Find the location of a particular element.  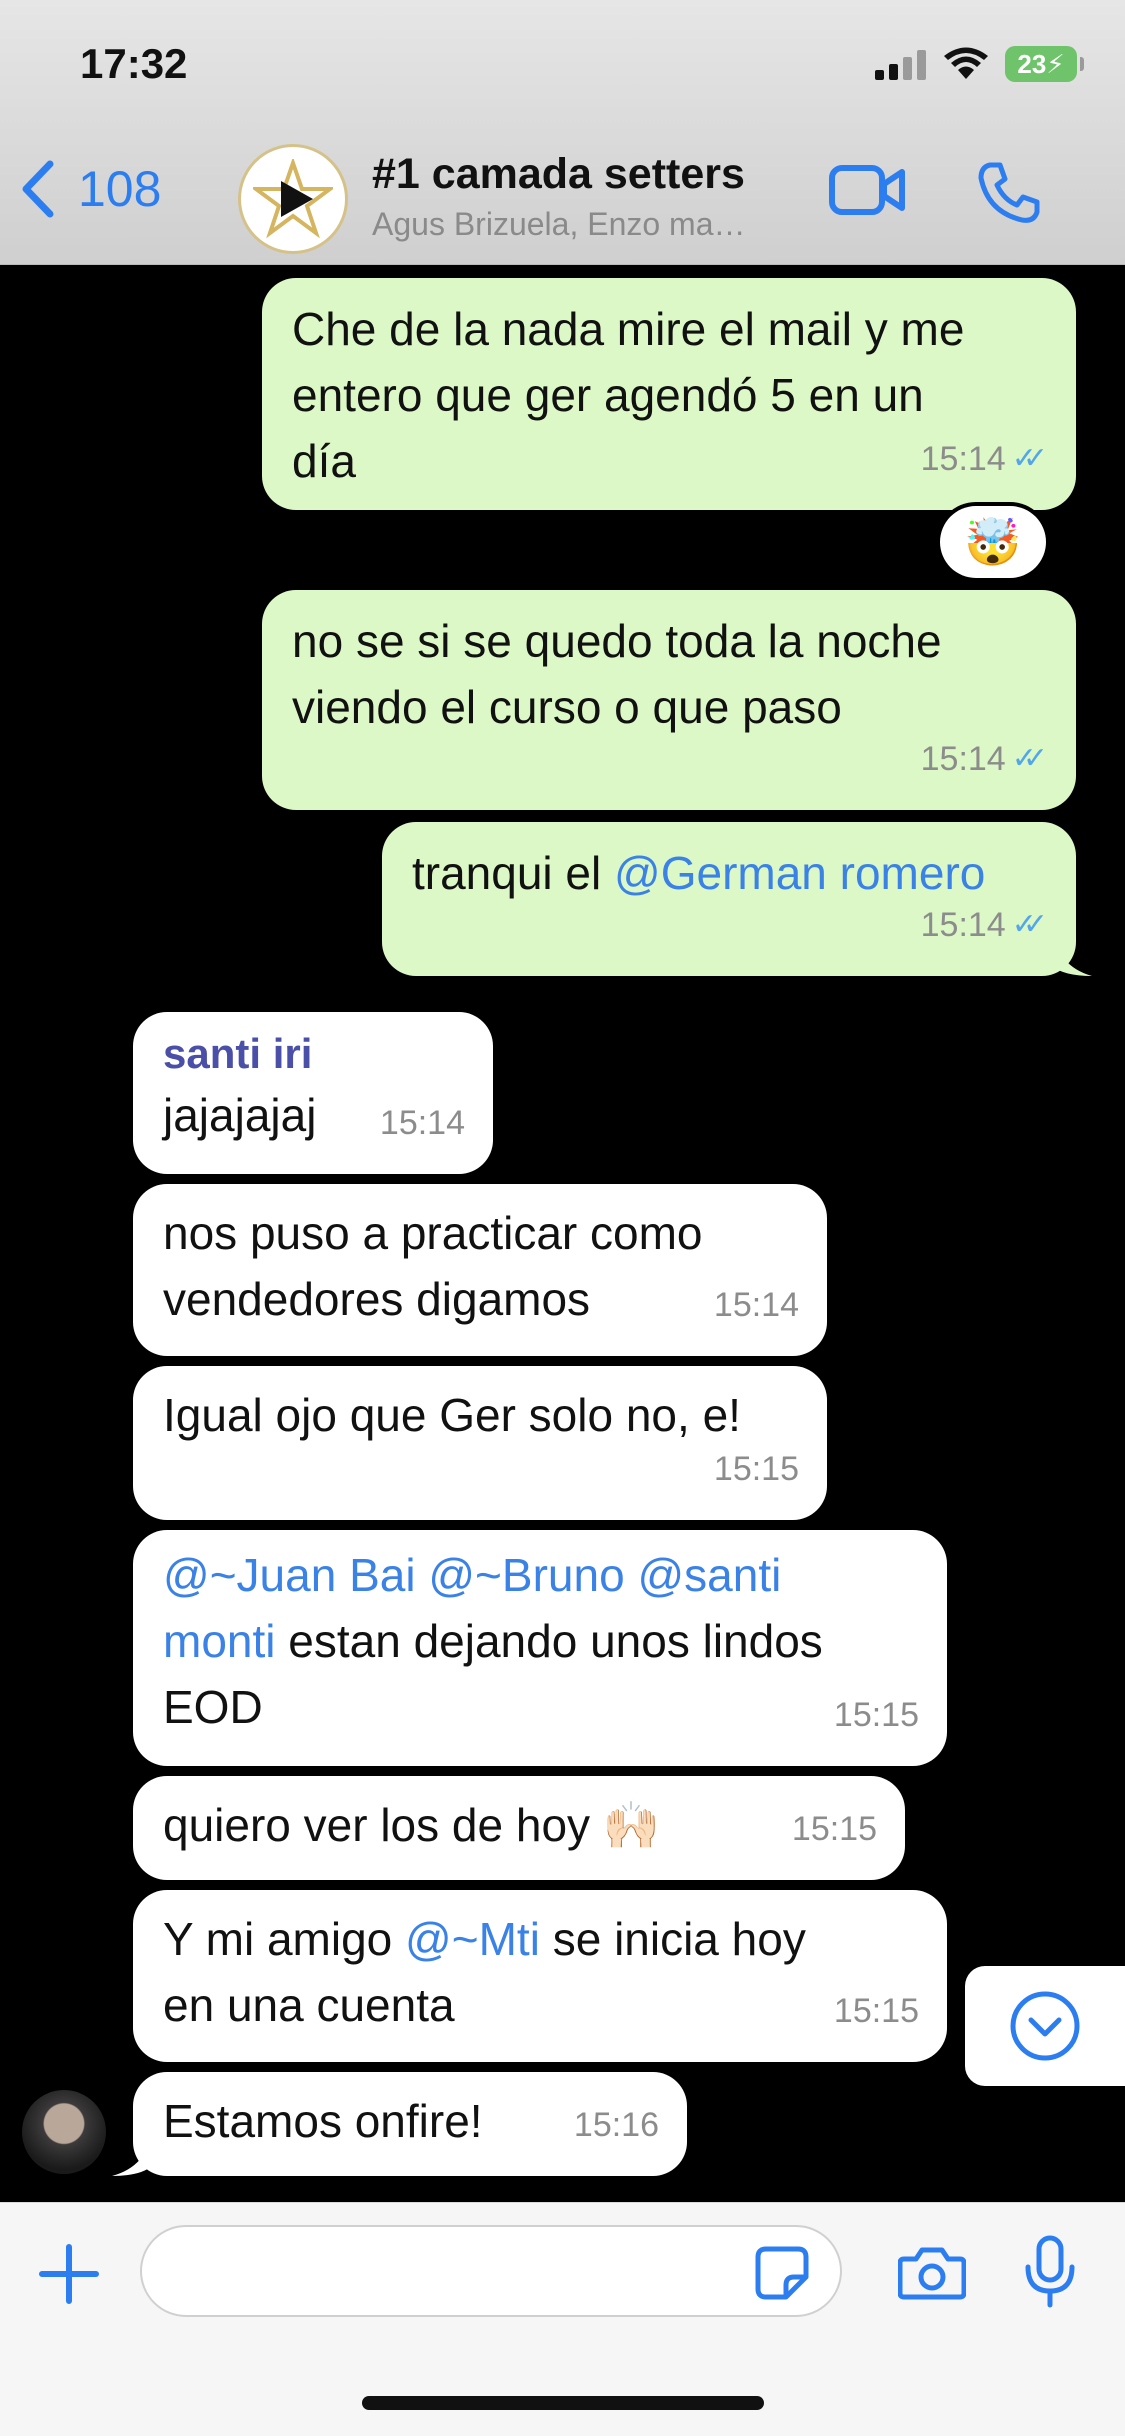

sticker-button is located at coordinates (782, 2275).